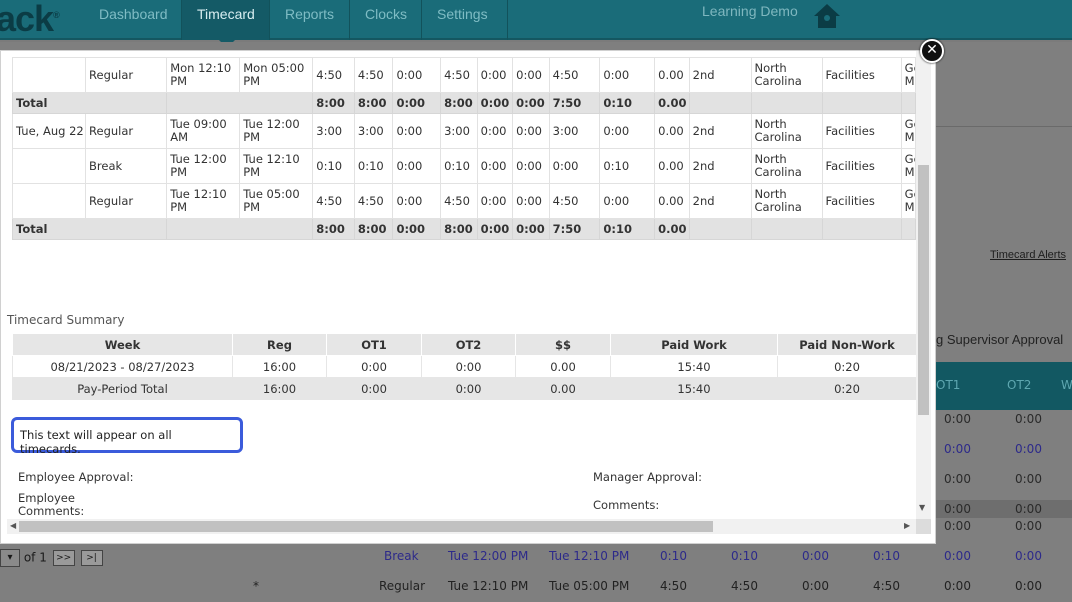  I want to click on app-logo: ack®, so click(30, 20).